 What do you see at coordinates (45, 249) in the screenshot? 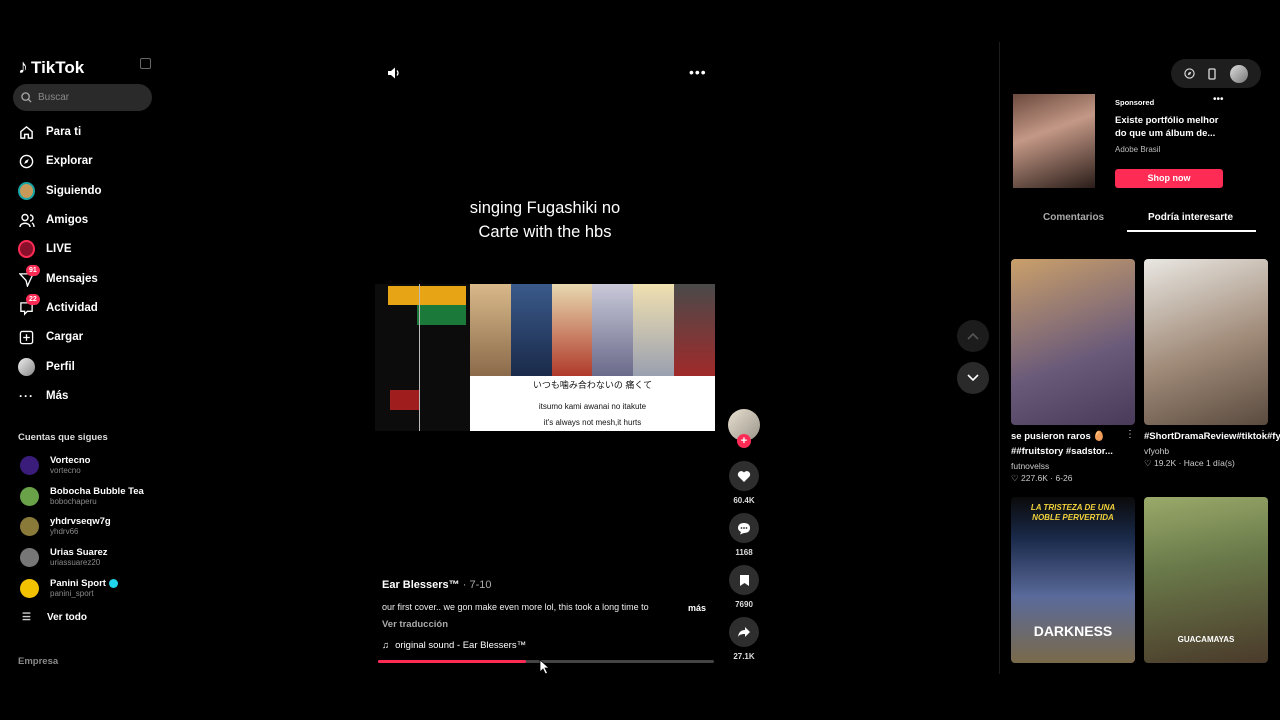
I see `nav-live: LIVE` at bounding box center [45, 249].